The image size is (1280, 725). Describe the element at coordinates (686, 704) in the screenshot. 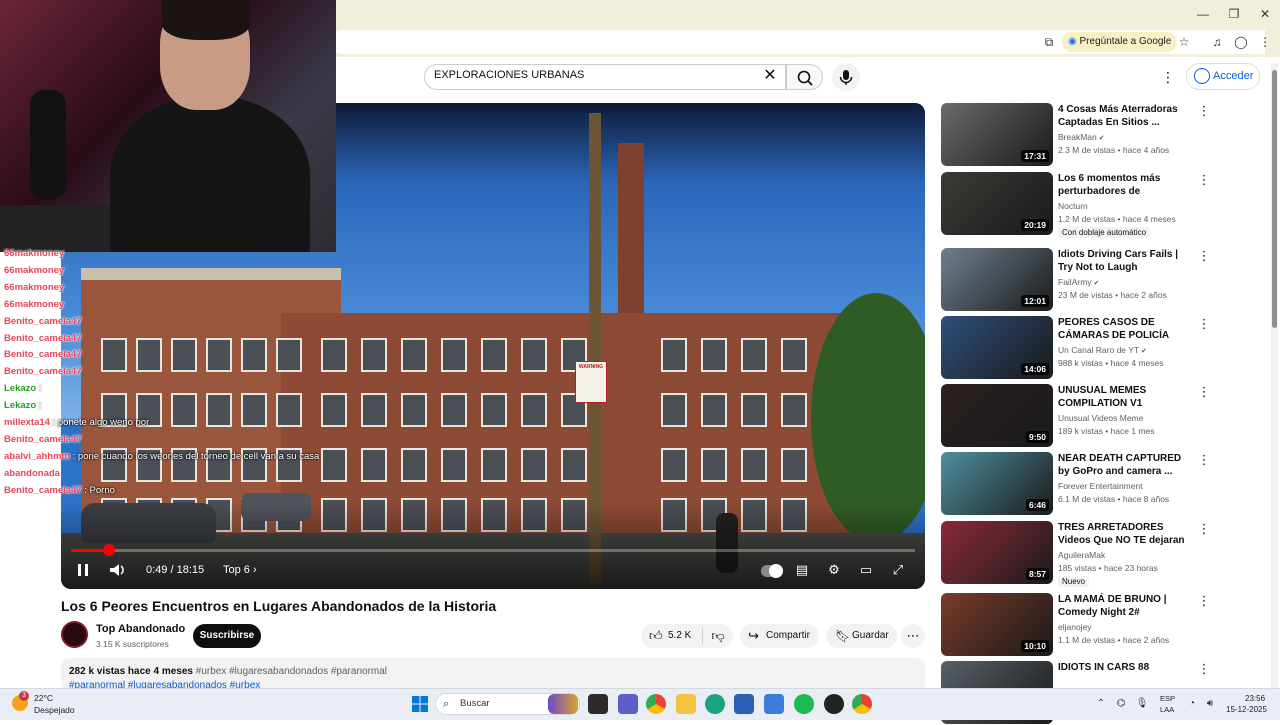

I see `file-explorer-icon` at that location.